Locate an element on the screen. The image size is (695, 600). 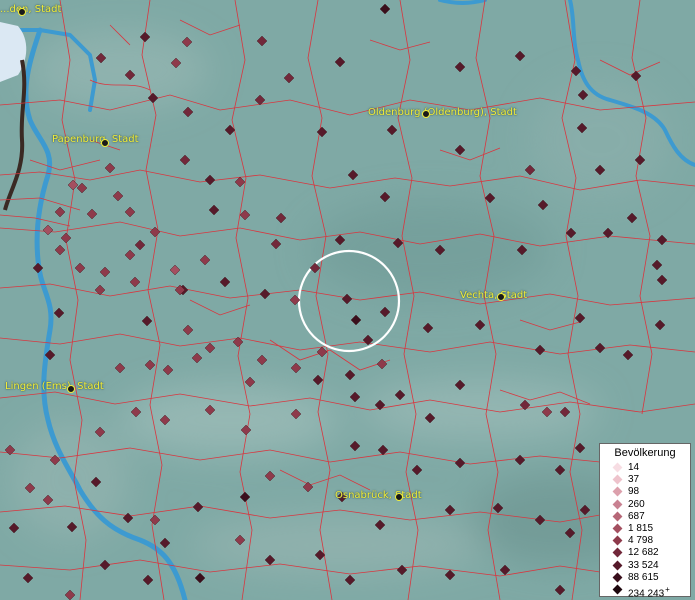
city-marker-osnabrueck is located at coordinates (399, 497).